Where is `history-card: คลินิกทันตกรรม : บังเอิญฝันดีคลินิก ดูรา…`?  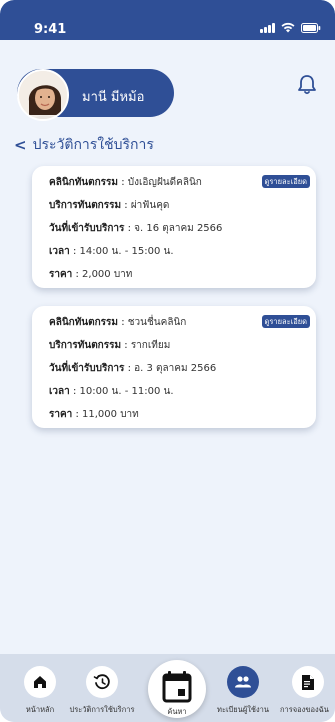 history-card: คลินิกทันตกรรม : บังเอิญฝันดีคลินิก ดูรา… is located at coordinates (174, 227).